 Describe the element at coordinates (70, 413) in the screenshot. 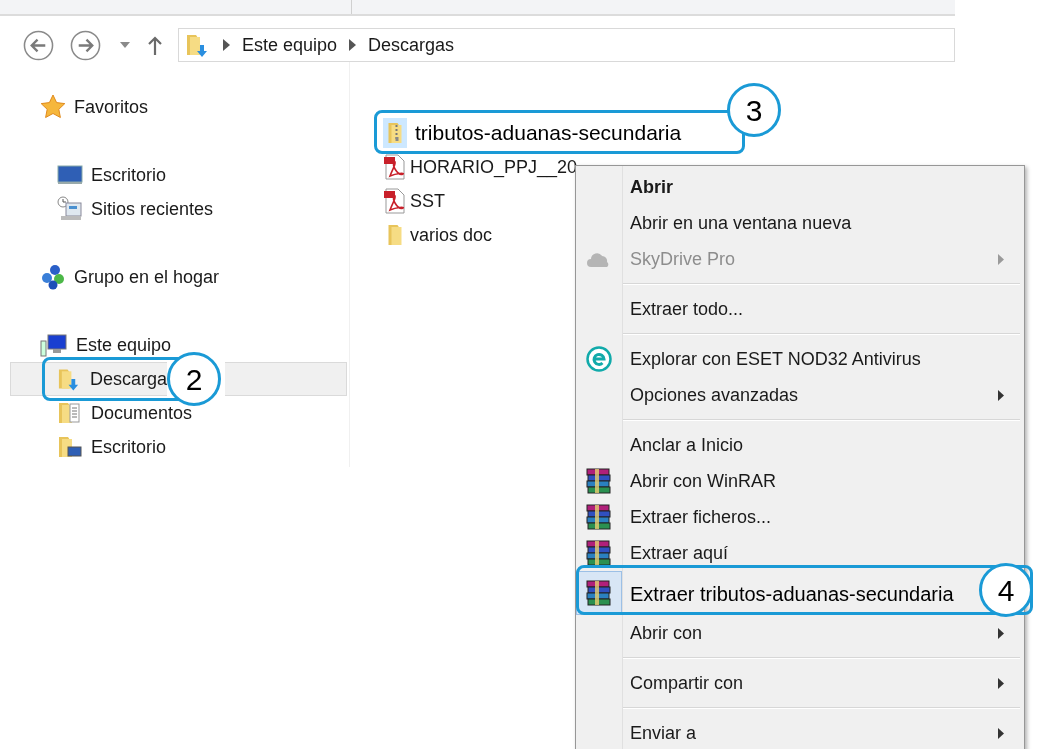

I see `documents-folder-icon` at that location.